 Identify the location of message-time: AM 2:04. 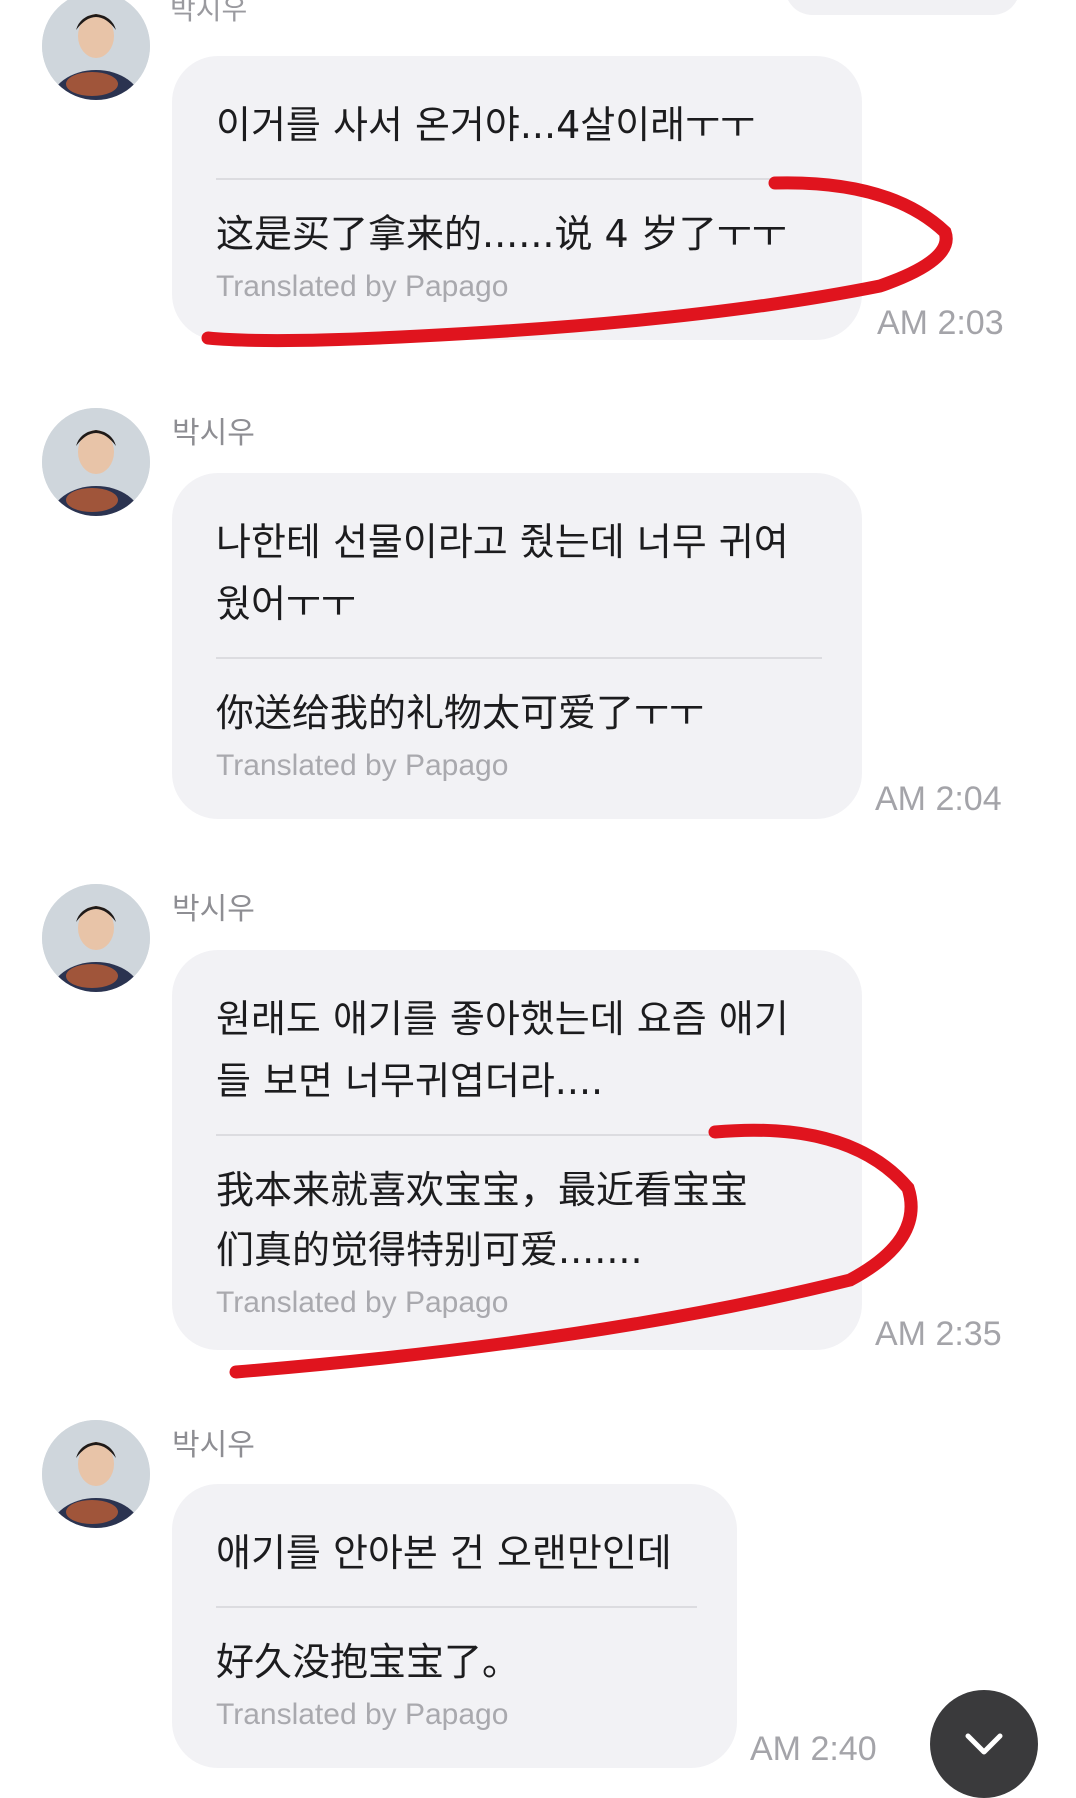
(938, 799).